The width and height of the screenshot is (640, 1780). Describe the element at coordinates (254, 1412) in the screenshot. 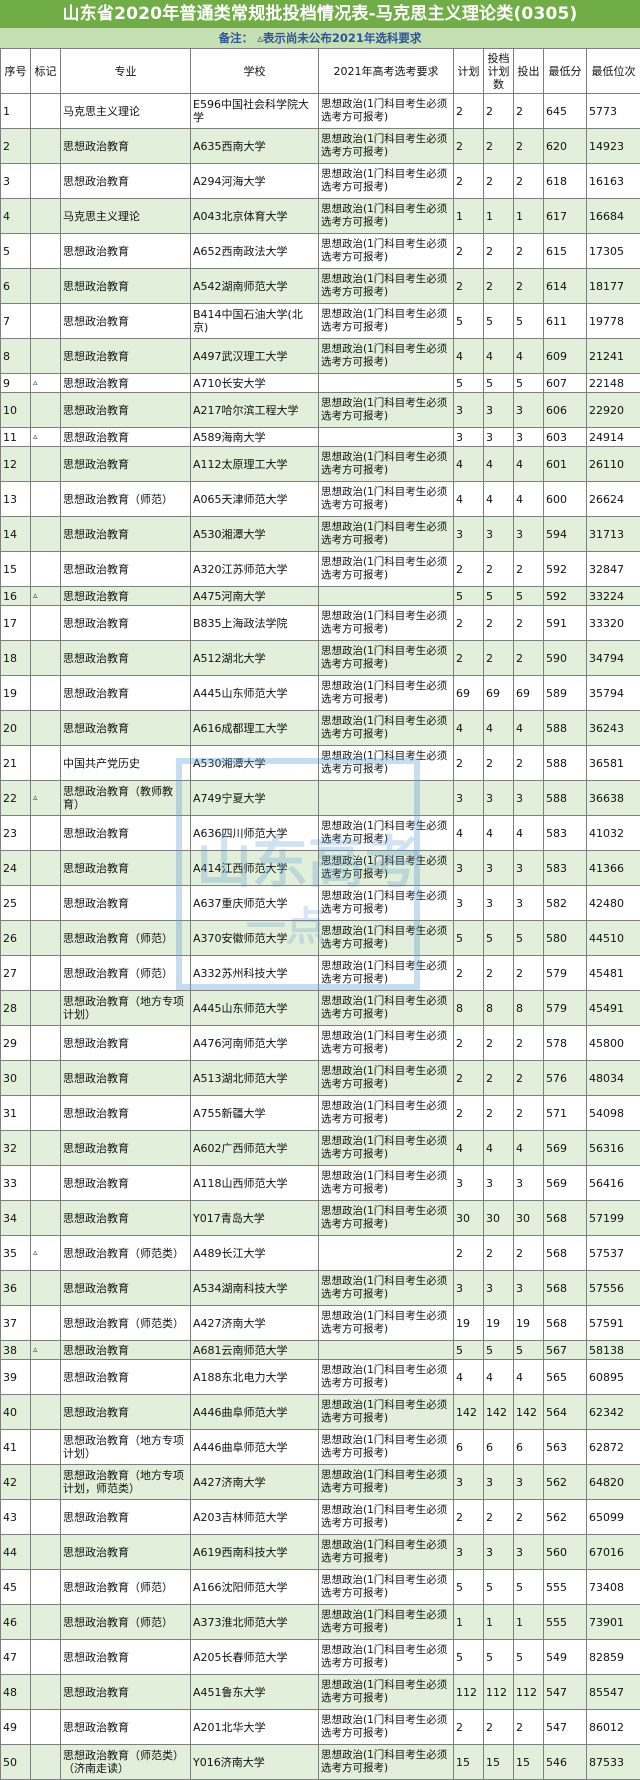

I see `school-cell: A446曲阜师范大学` at that location.